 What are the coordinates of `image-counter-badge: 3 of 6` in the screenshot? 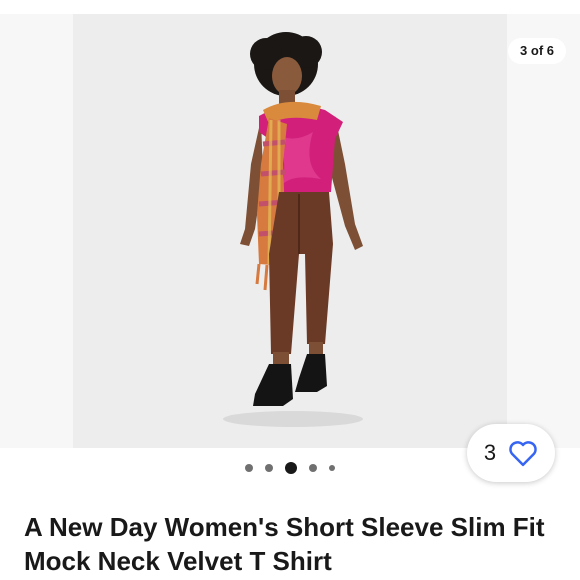 It's located at (537, 51).